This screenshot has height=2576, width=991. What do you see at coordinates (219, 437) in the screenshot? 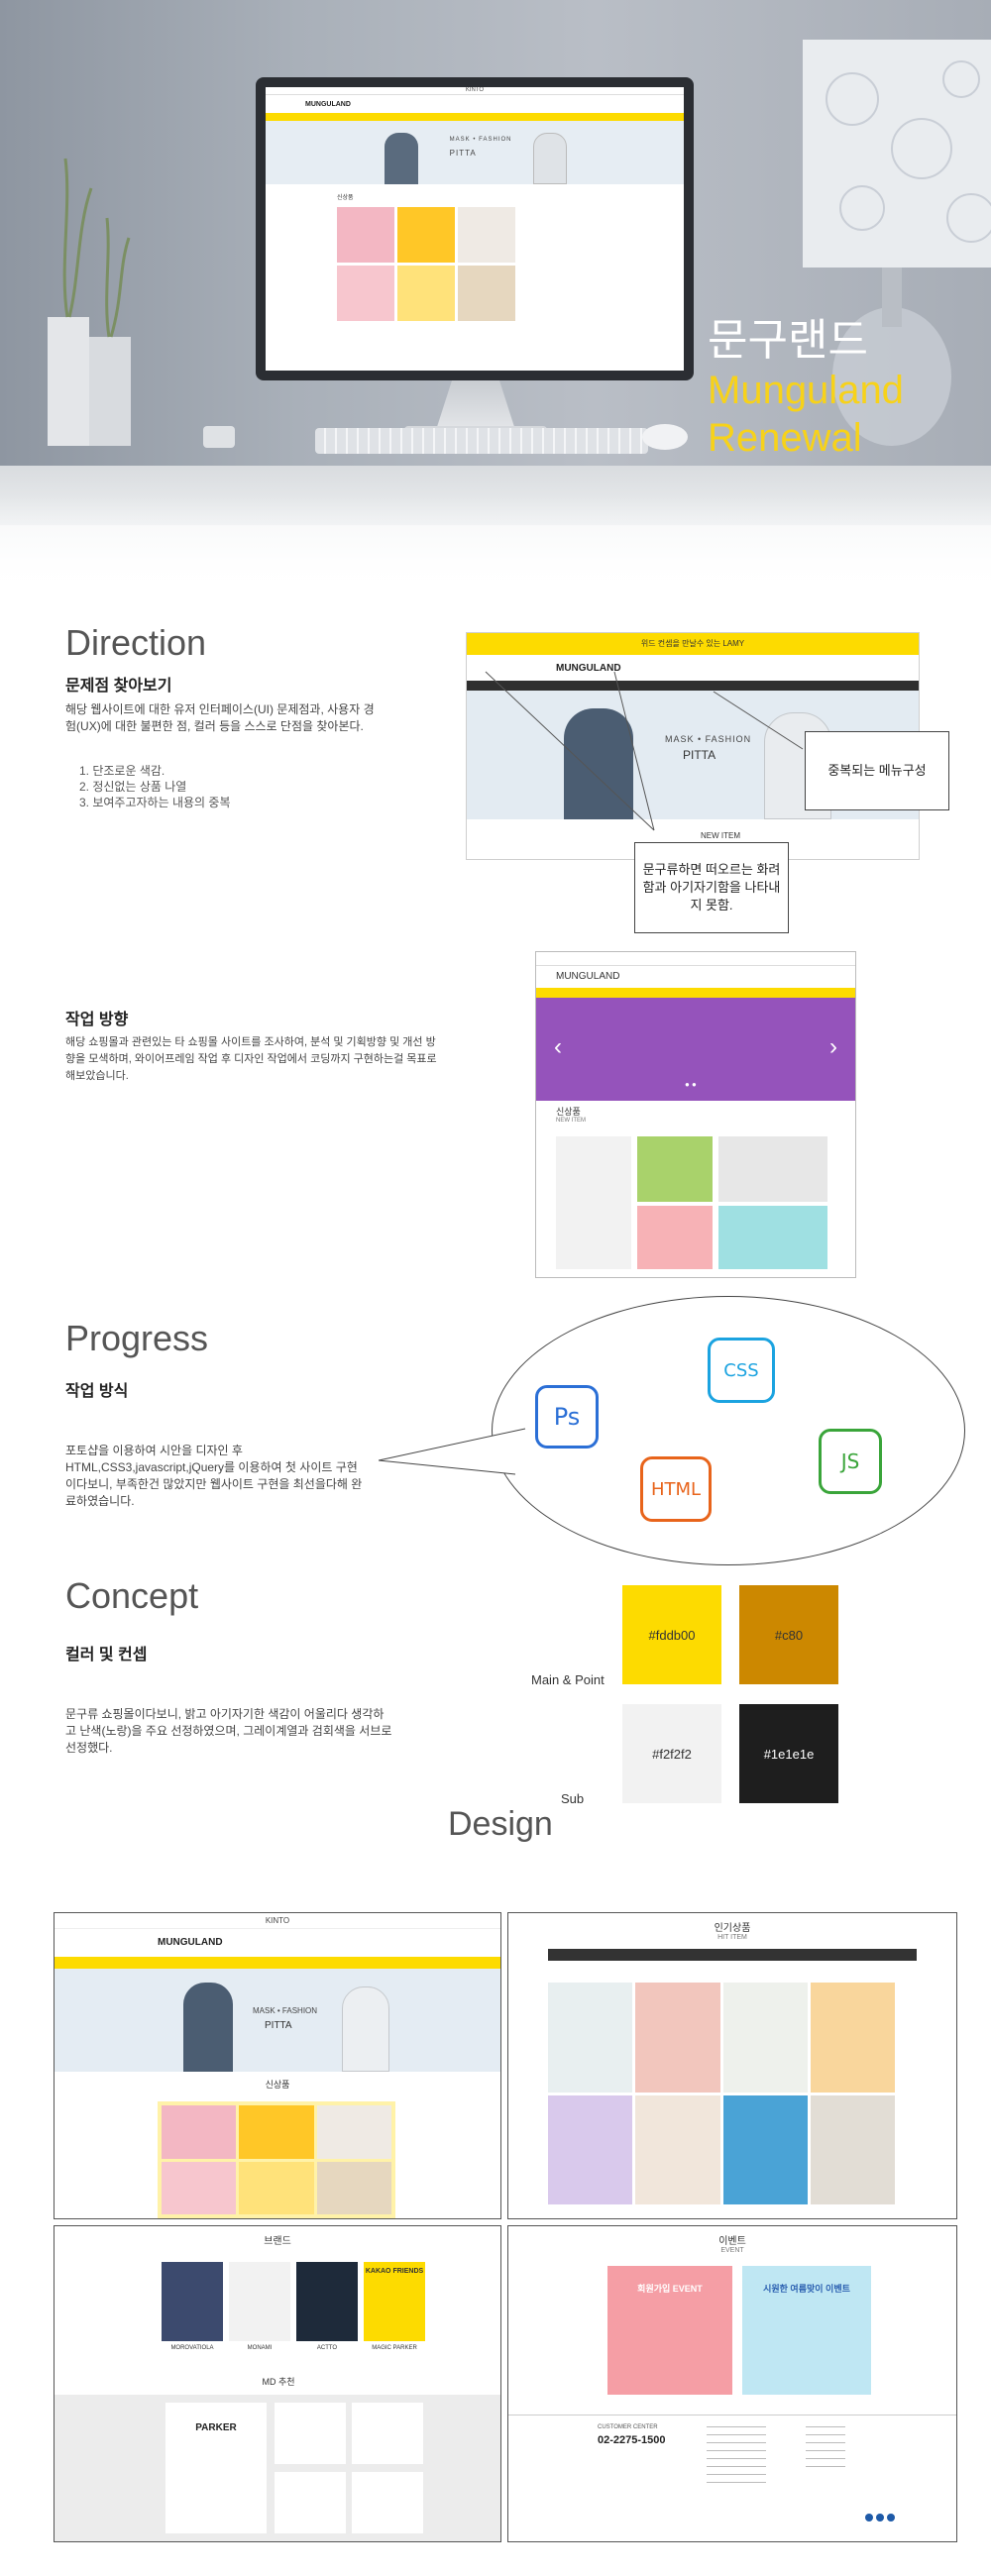
I see `cup` at bounding box center [219, 437].